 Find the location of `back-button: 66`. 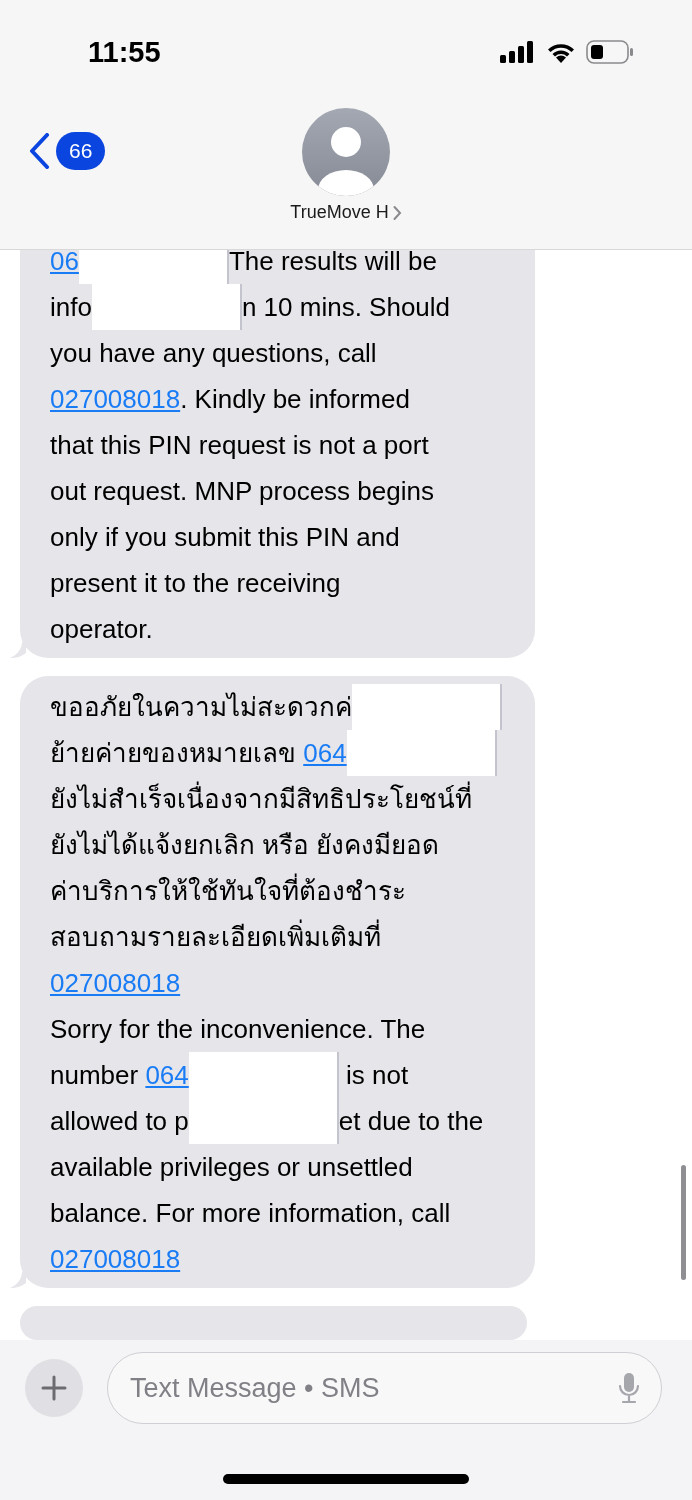

back-button: 66 is located at coordinates (67, 151).